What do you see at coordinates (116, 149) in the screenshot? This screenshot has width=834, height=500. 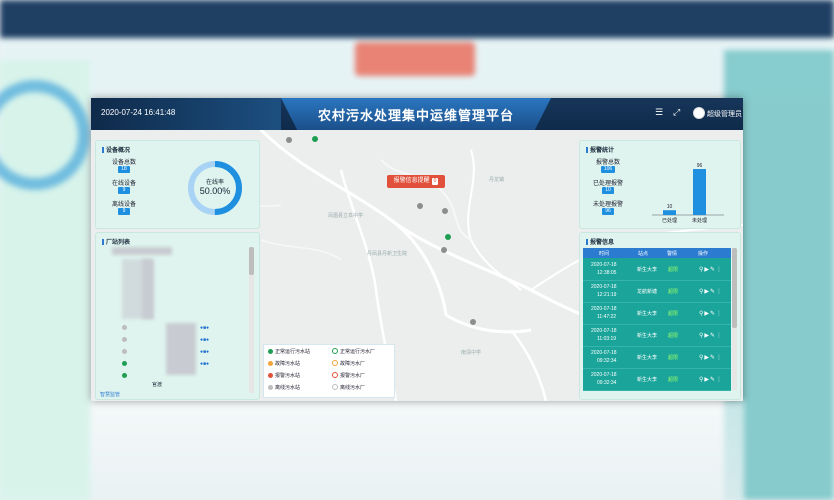 I see `panel-title: 设备概况` at bounding box center [116, 149].